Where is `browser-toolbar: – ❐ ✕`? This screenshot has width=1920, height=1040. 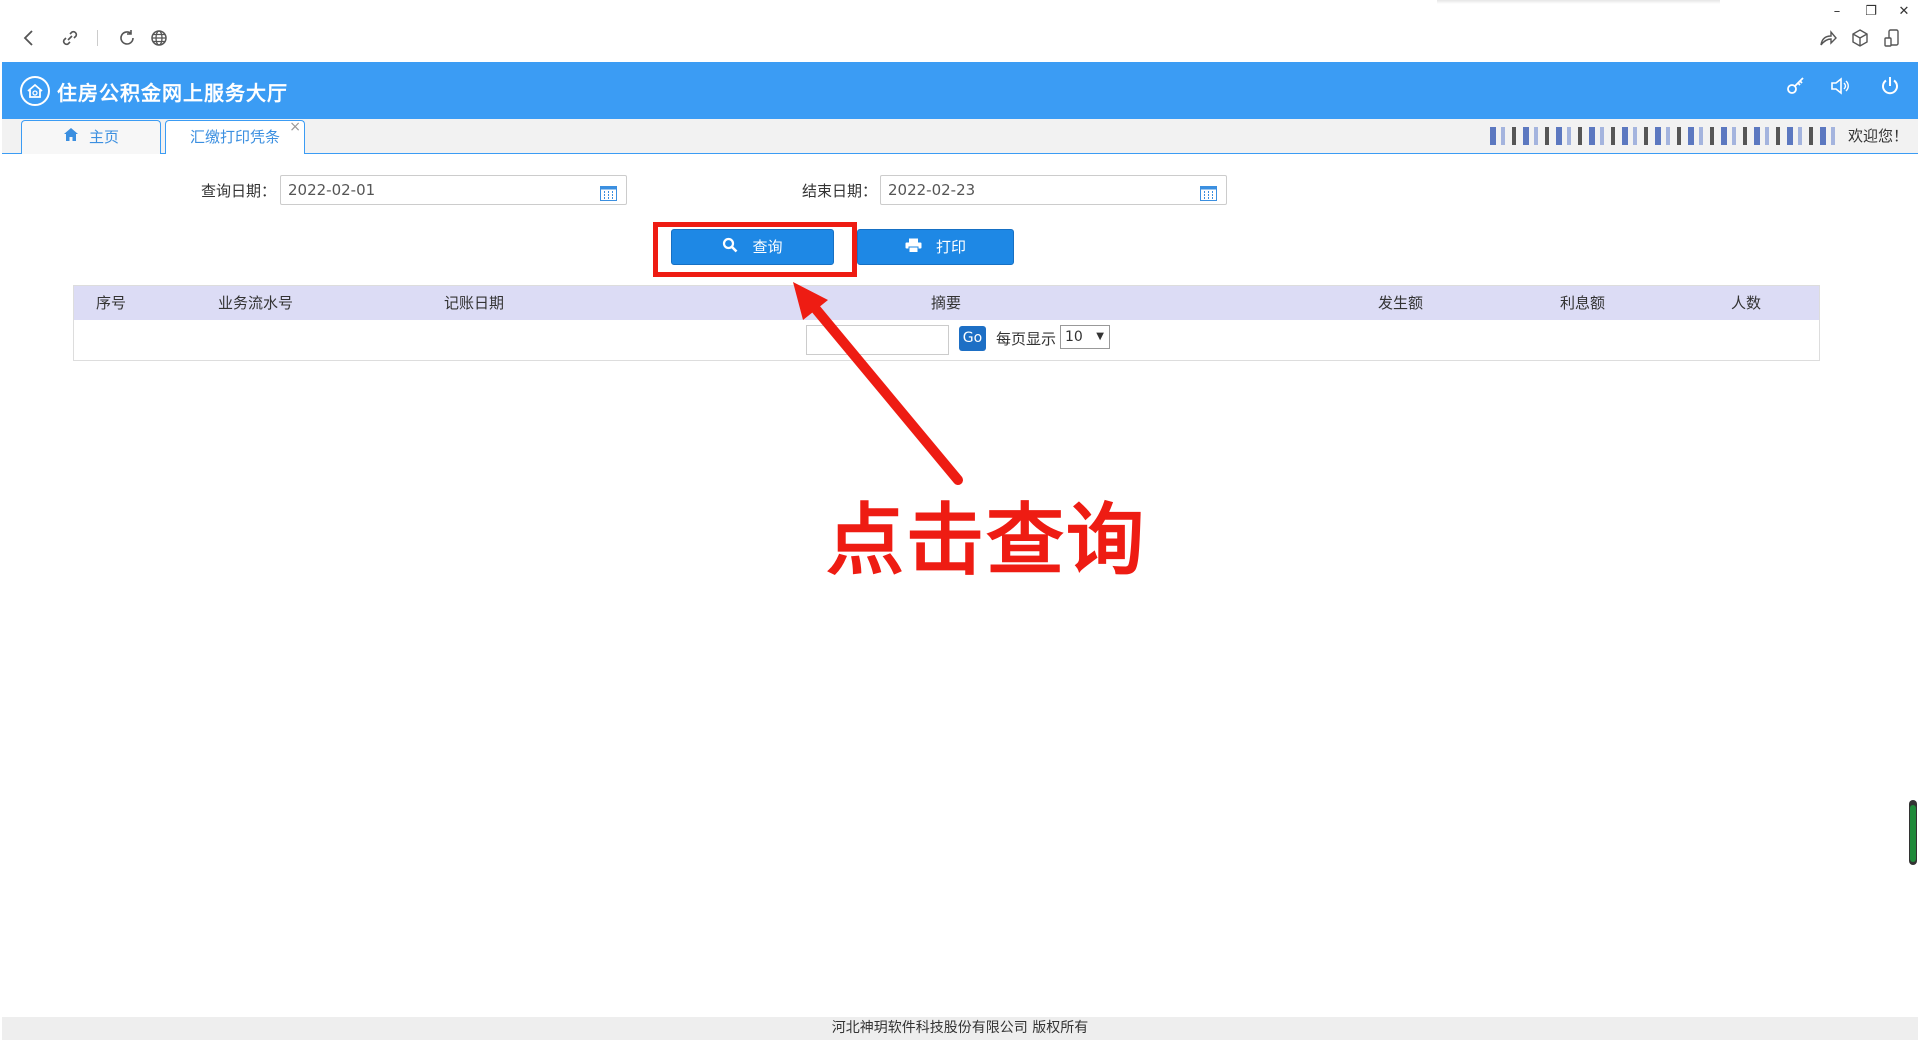
browser-toolbar: – ❐ ✕ is located at coordinates (960, 31).